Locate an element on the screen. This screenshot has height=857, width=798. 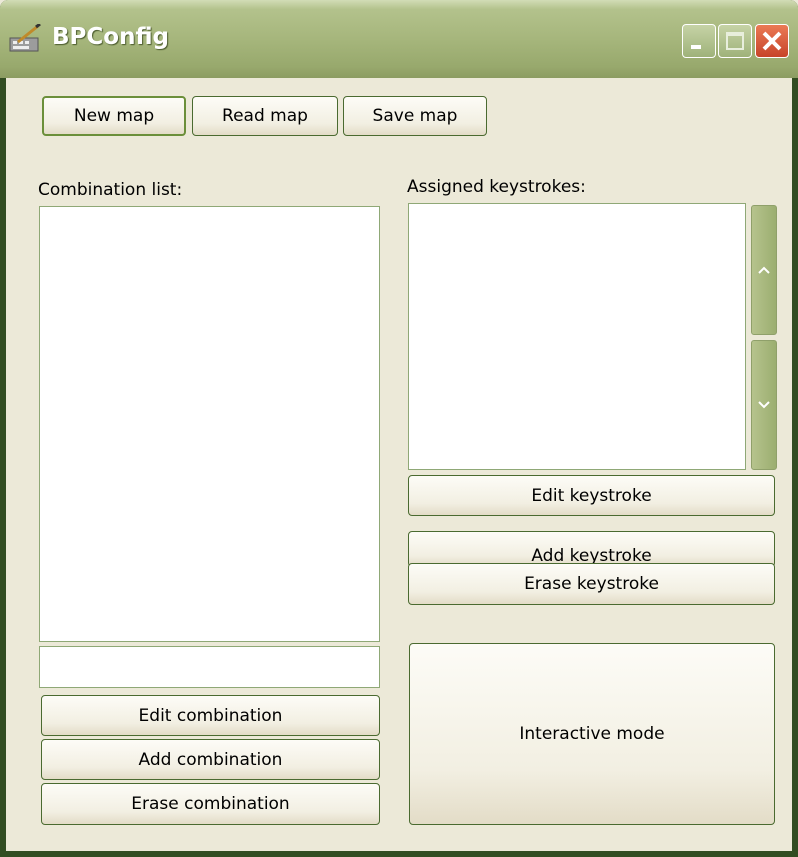
maximize-button is located at coordinates (735, 41).